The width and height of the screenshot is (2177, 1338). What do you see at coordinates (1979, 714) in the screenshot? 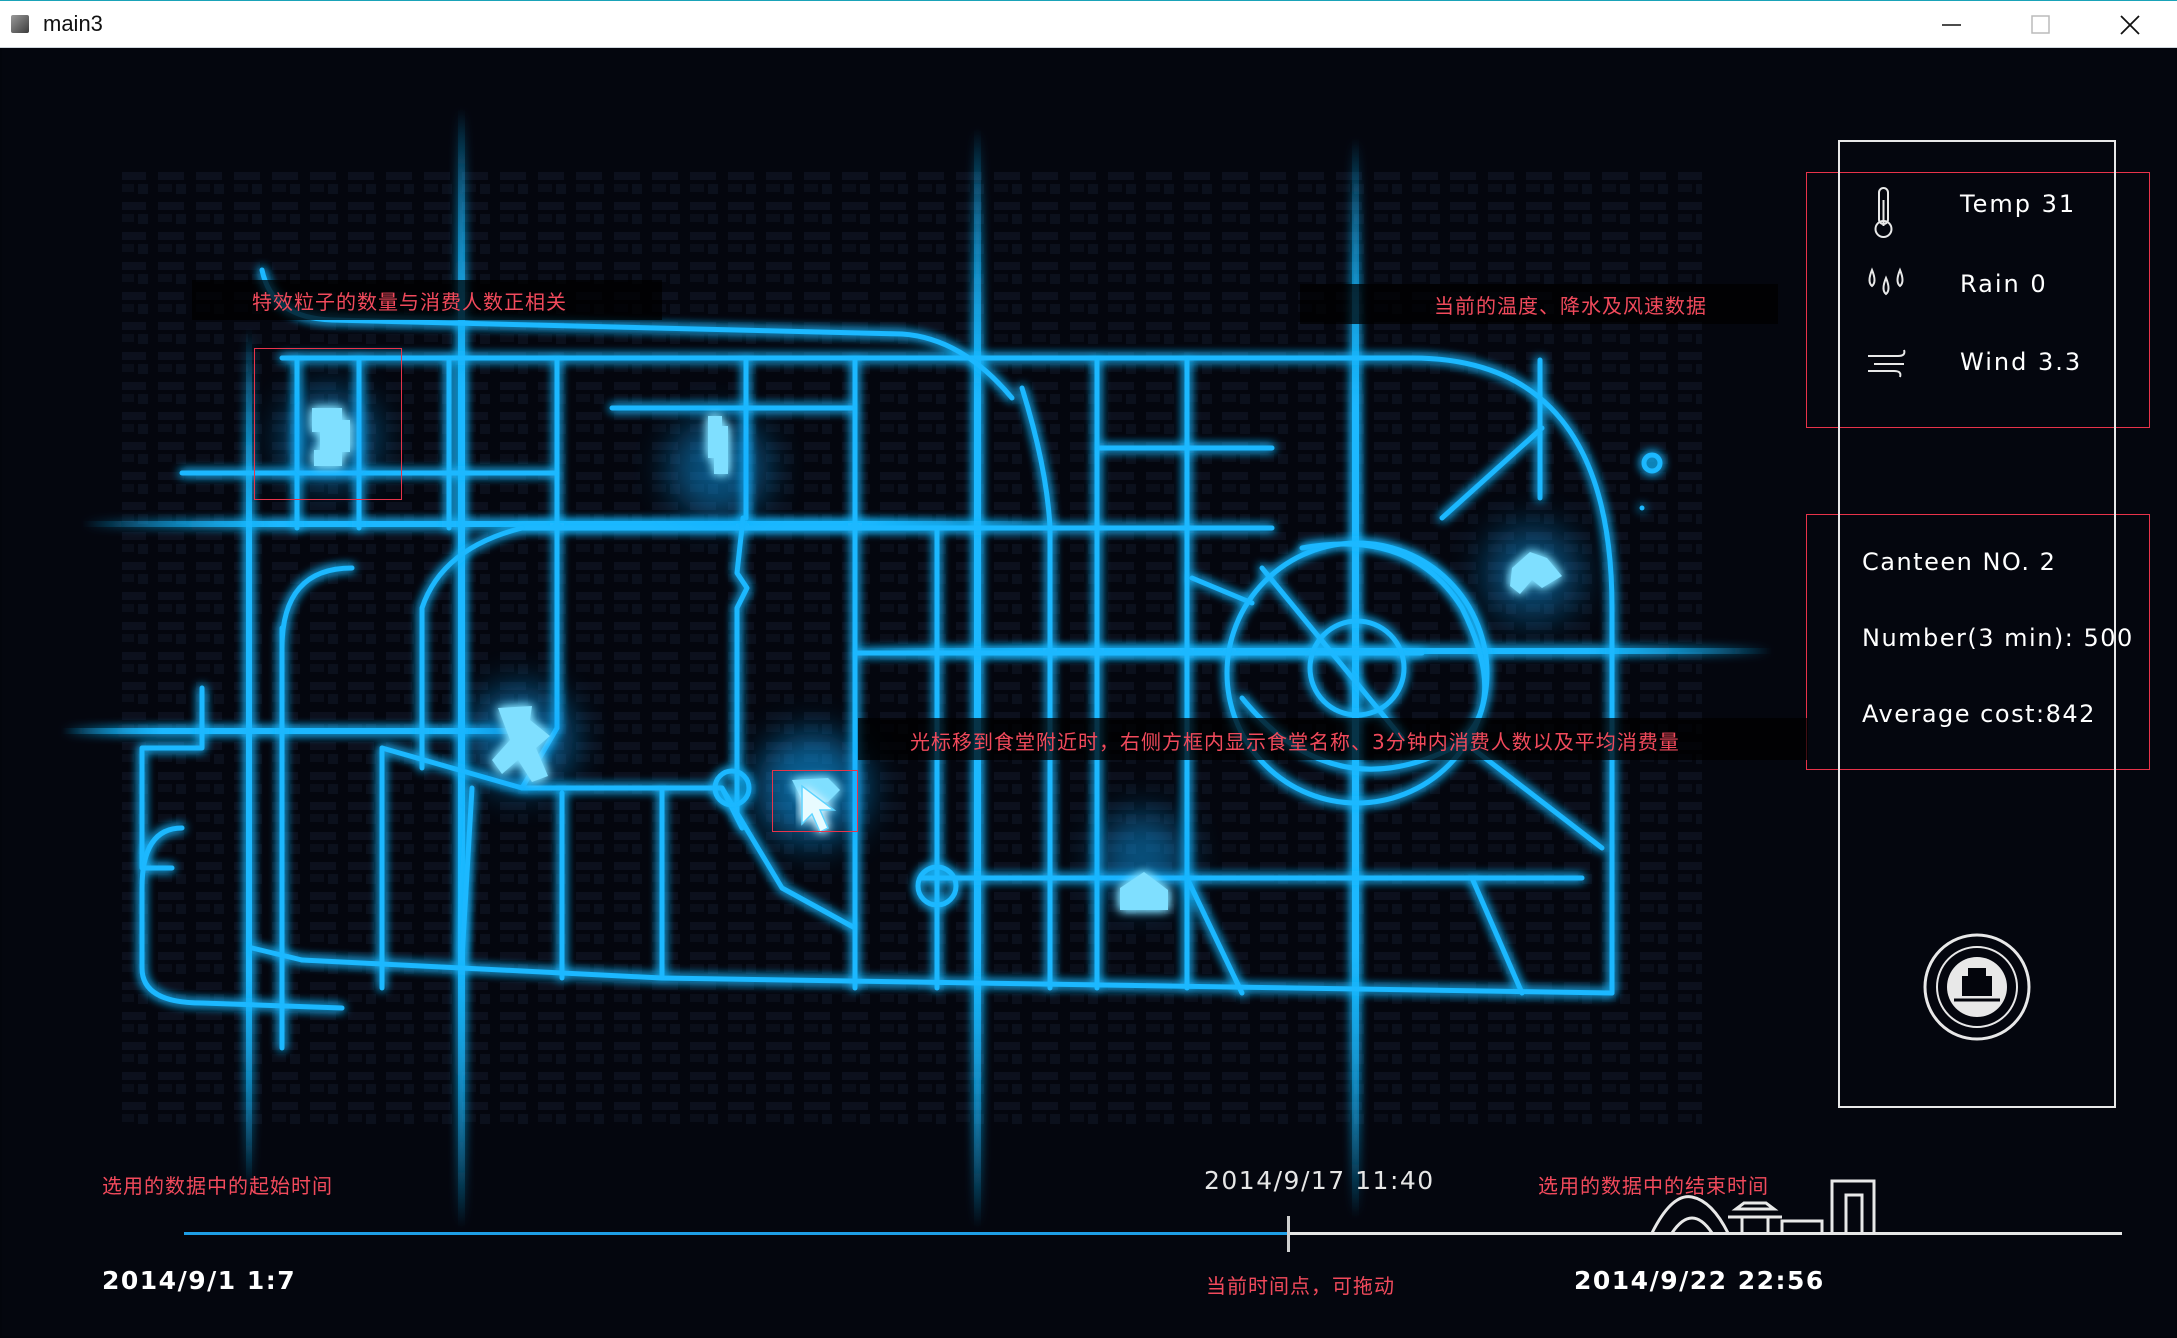
I see `canteen-average-cost: Average cost:842` at bounding box center [1979, 714].